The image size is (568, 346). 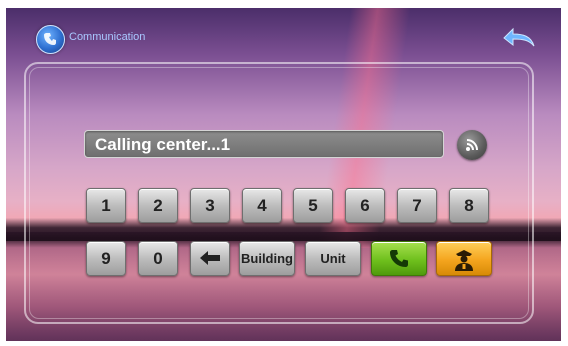 I want to click on call-display: Calling center...1, so click(x=264, y=144).